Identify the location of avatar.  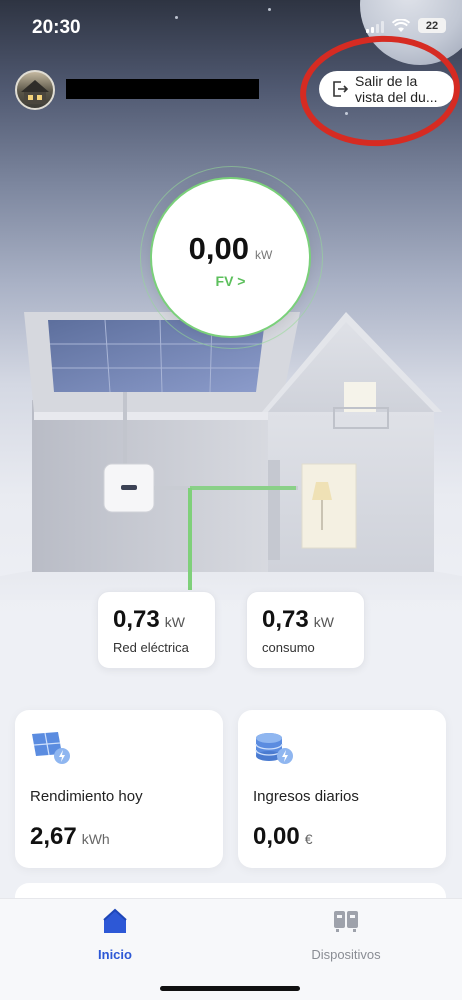
(35, 90).